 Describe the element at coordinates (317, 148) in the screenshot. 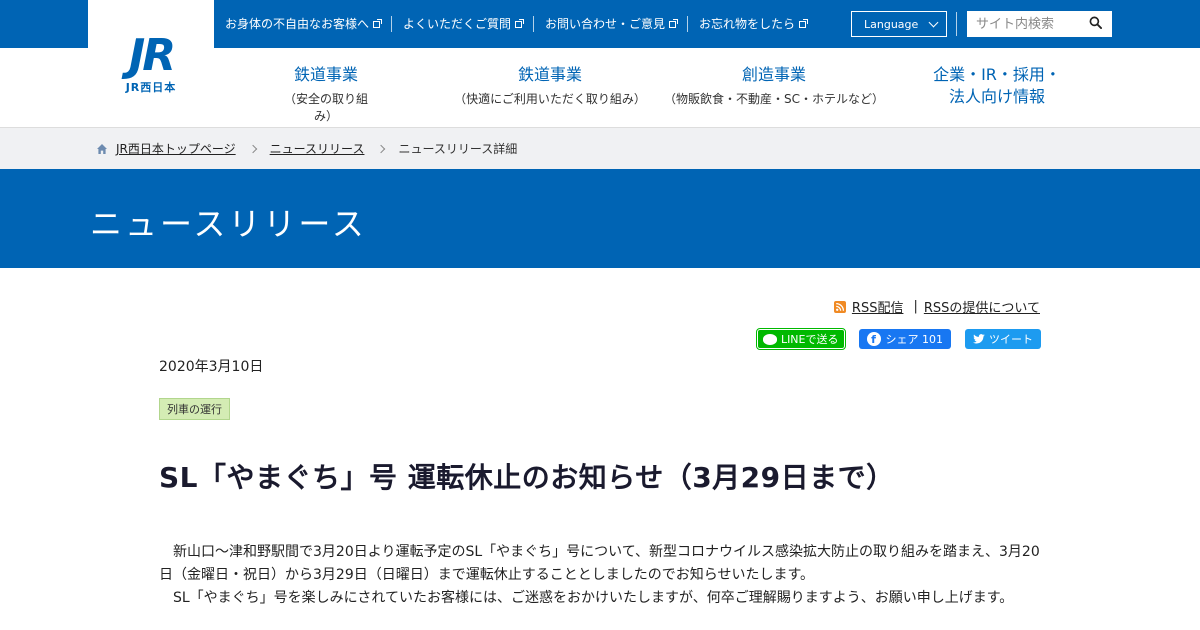

I see `breadcrumb-news-link: ニュースリリース` at that location.